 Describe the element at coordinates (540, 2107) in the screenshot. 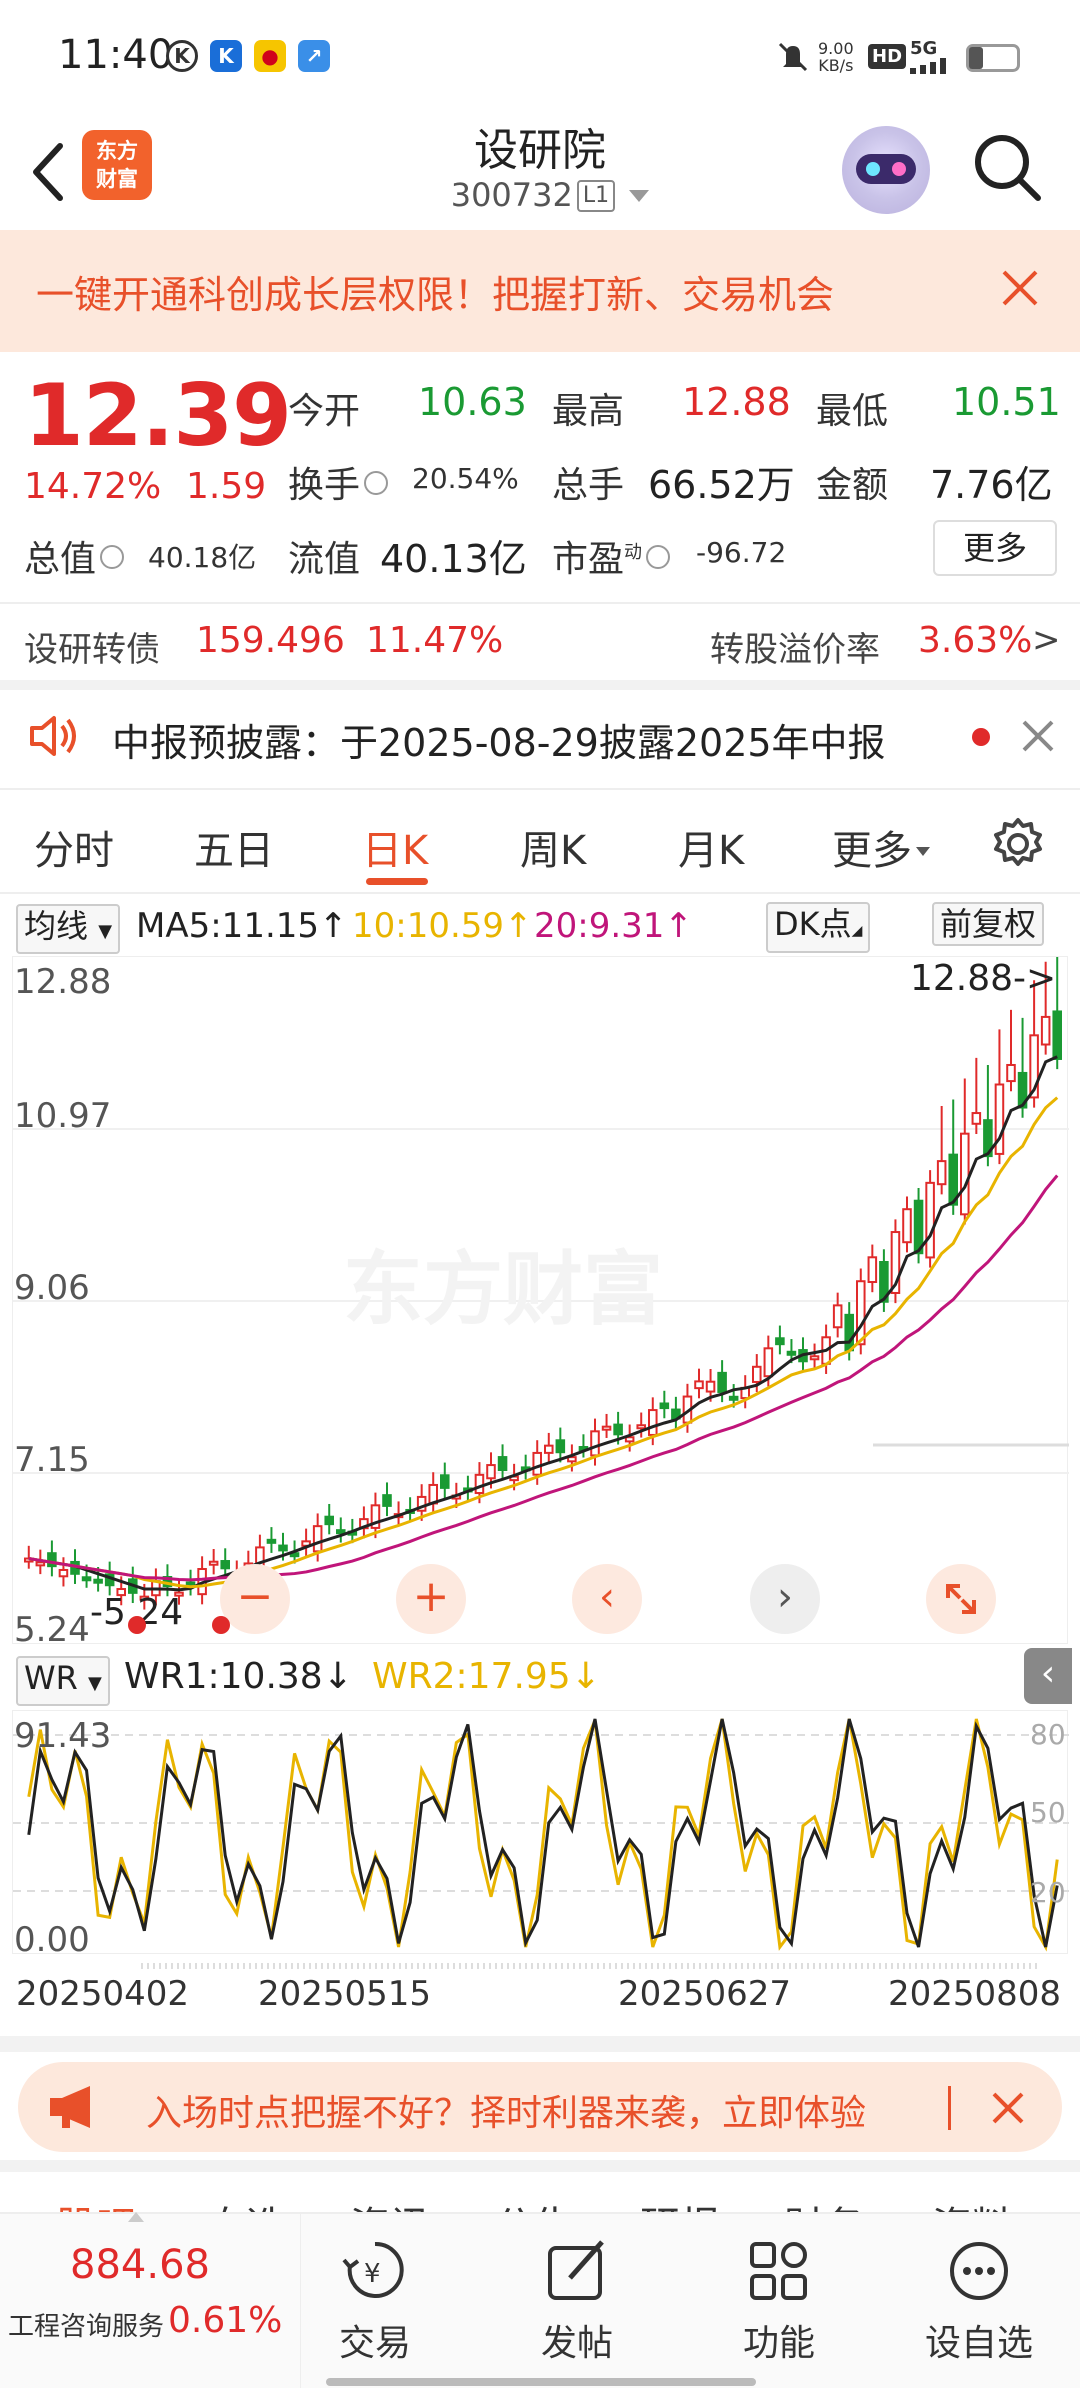

I see `timing-tool-banner: 入场时点把握不好？择时利器来袭，立即体验` at that location.